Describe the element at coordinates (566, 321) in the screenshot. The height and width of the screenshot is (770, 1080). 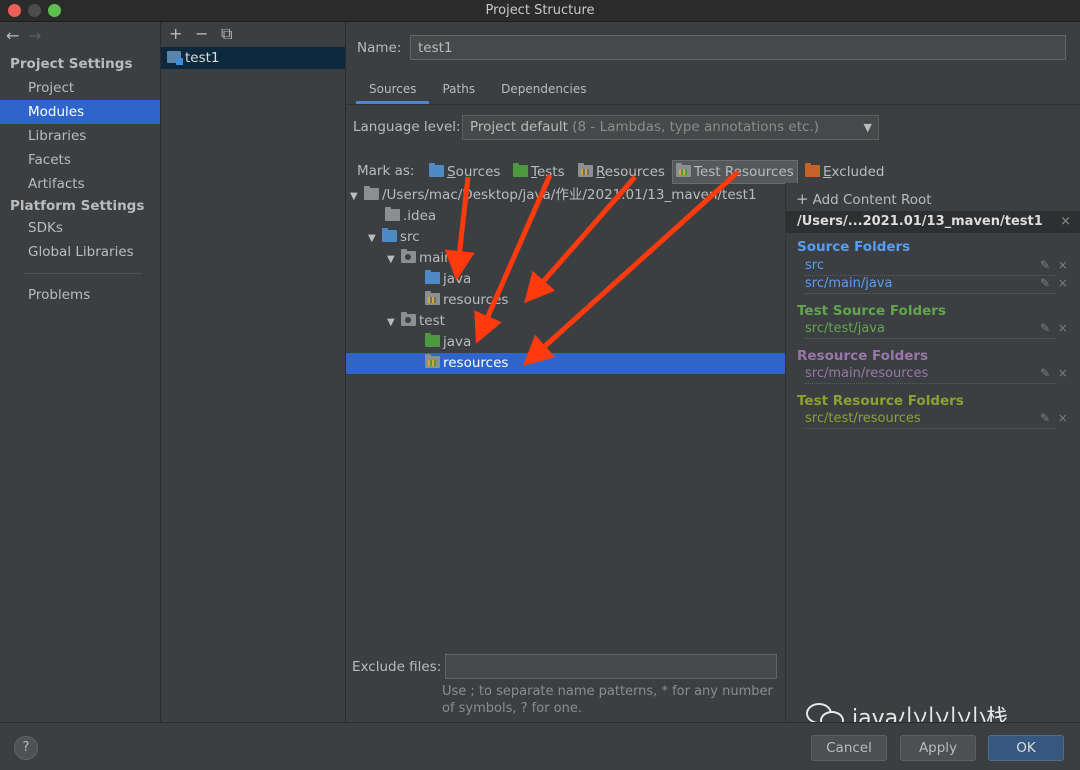
I see `tree-row: ▼ test` at that location.